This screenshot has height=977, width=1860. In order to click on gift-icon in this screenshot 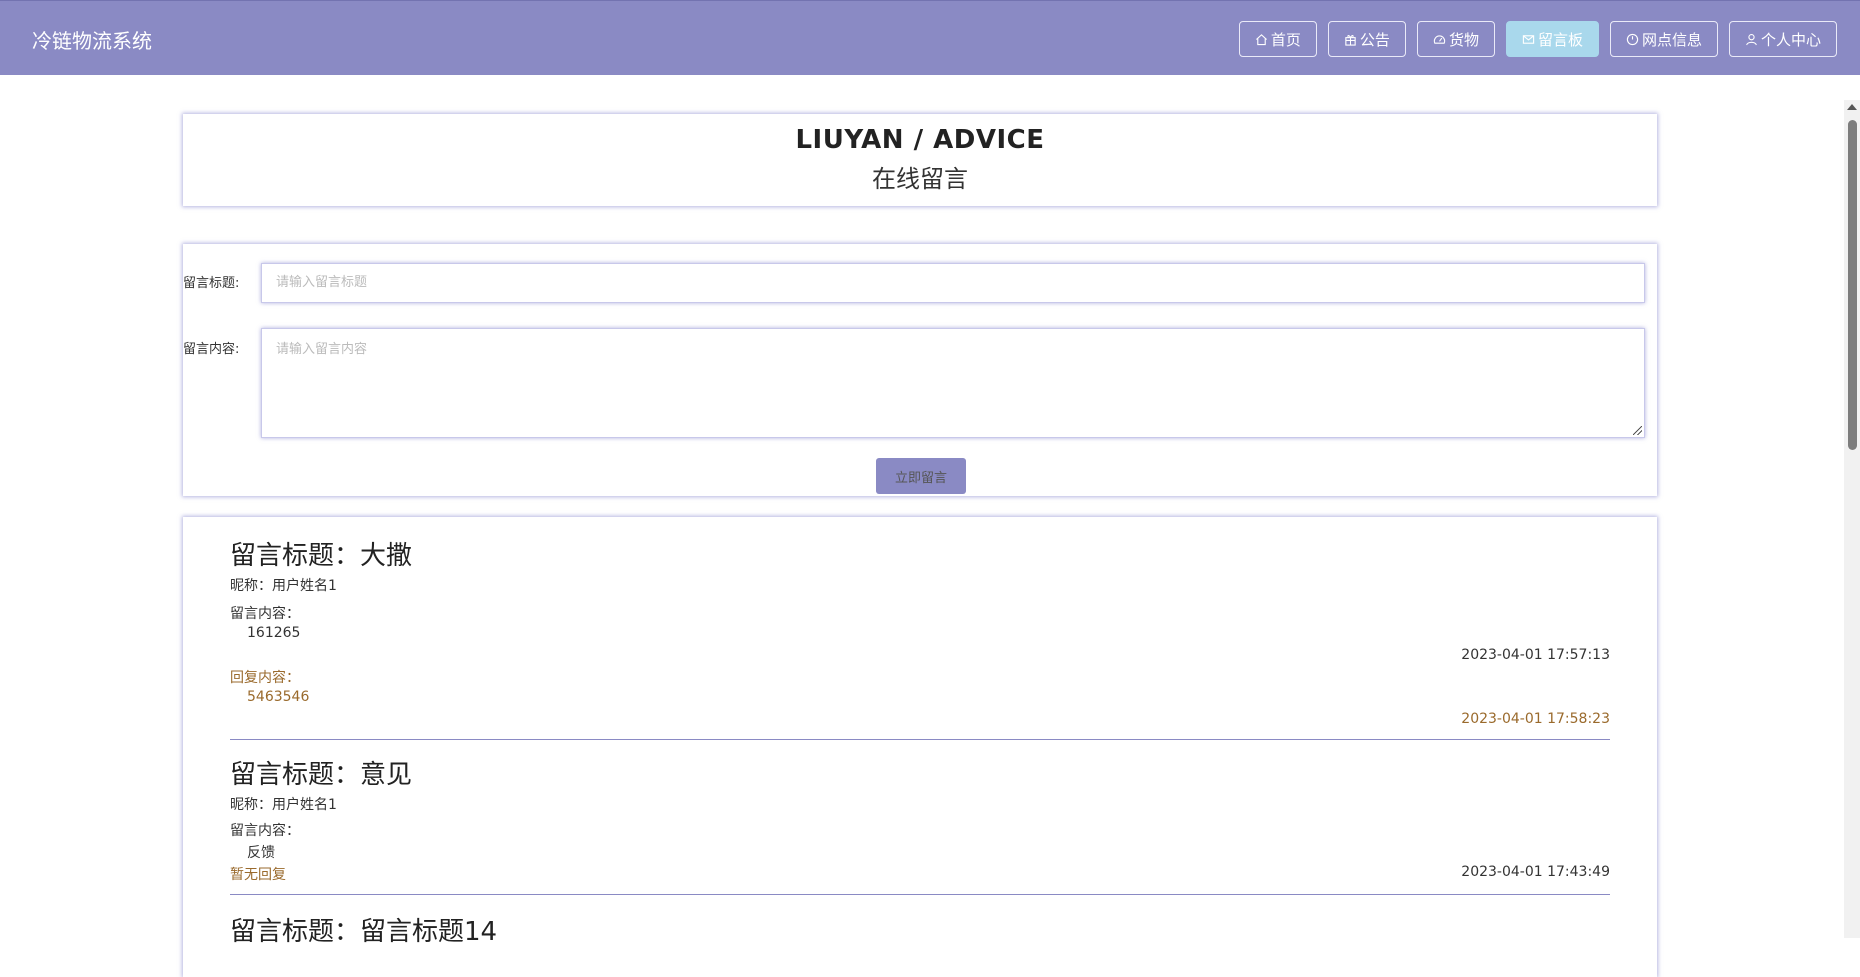, I will do `click(1350, 40)`.